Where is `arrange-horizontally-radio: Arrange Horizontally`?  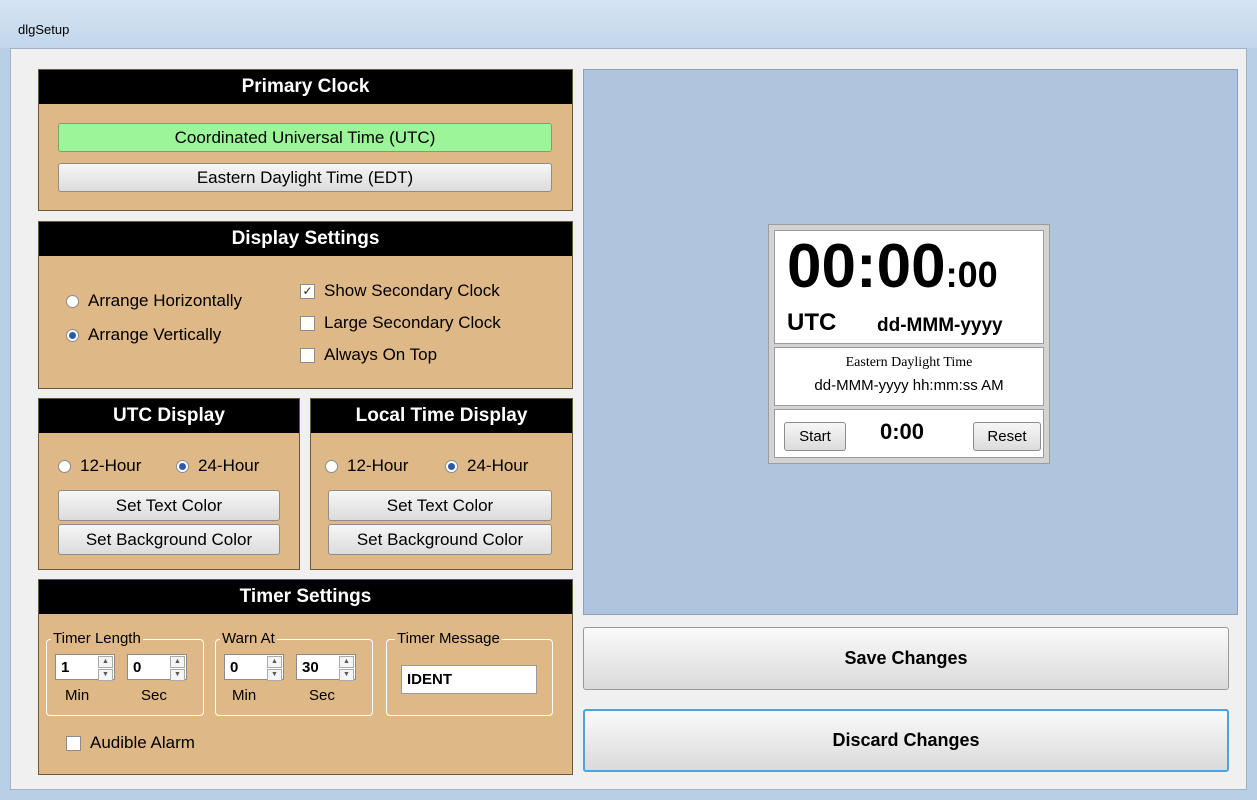
arrange-horizontally-radio: Arrange Horizontally is located at coordinates (154, 301).